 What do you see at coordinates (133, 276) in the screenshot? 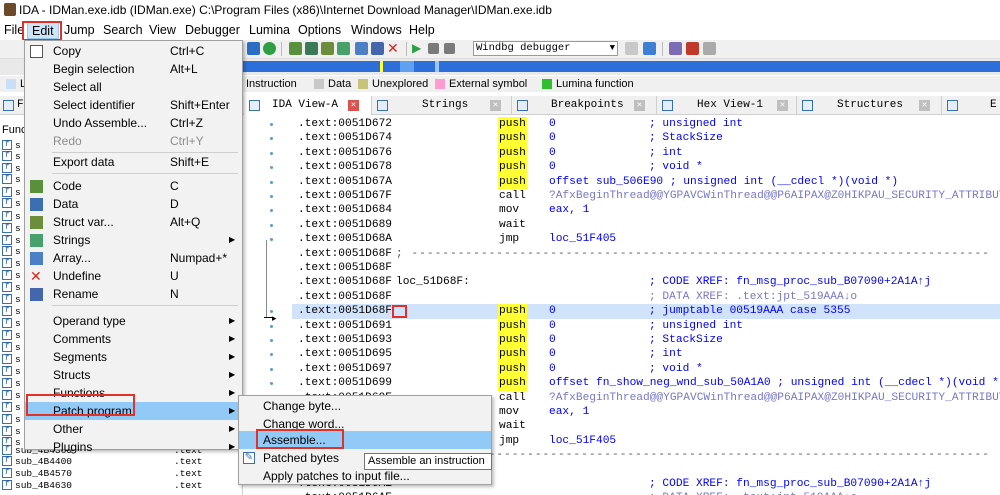
I see `edit-menu-undefine: ✕ Undefine U` at bounding box center [133, 276].